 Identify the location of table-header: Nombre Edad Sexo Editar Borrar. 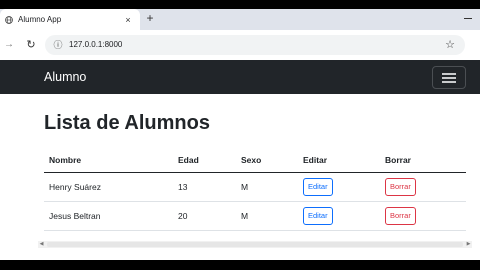
(255, 161).